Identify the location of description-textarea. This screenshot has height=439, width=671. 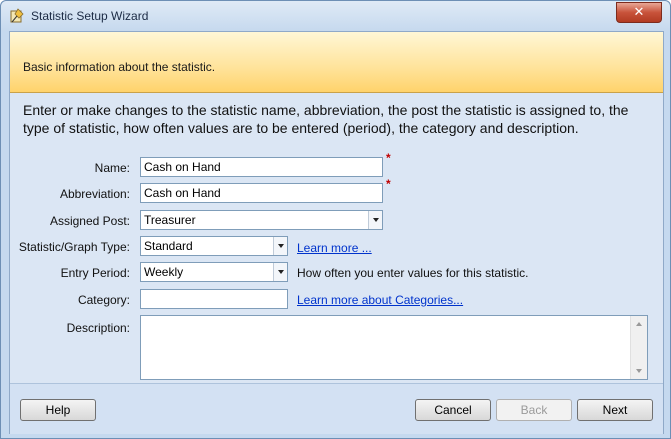
(394, 347).